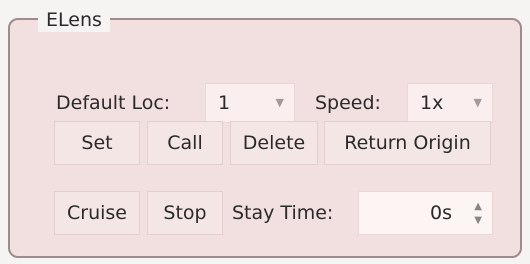 The image size is (530, 264). Describe the element at coordinates (185, 213) in the screenshot. I see `stop-button: Stop` at that location.